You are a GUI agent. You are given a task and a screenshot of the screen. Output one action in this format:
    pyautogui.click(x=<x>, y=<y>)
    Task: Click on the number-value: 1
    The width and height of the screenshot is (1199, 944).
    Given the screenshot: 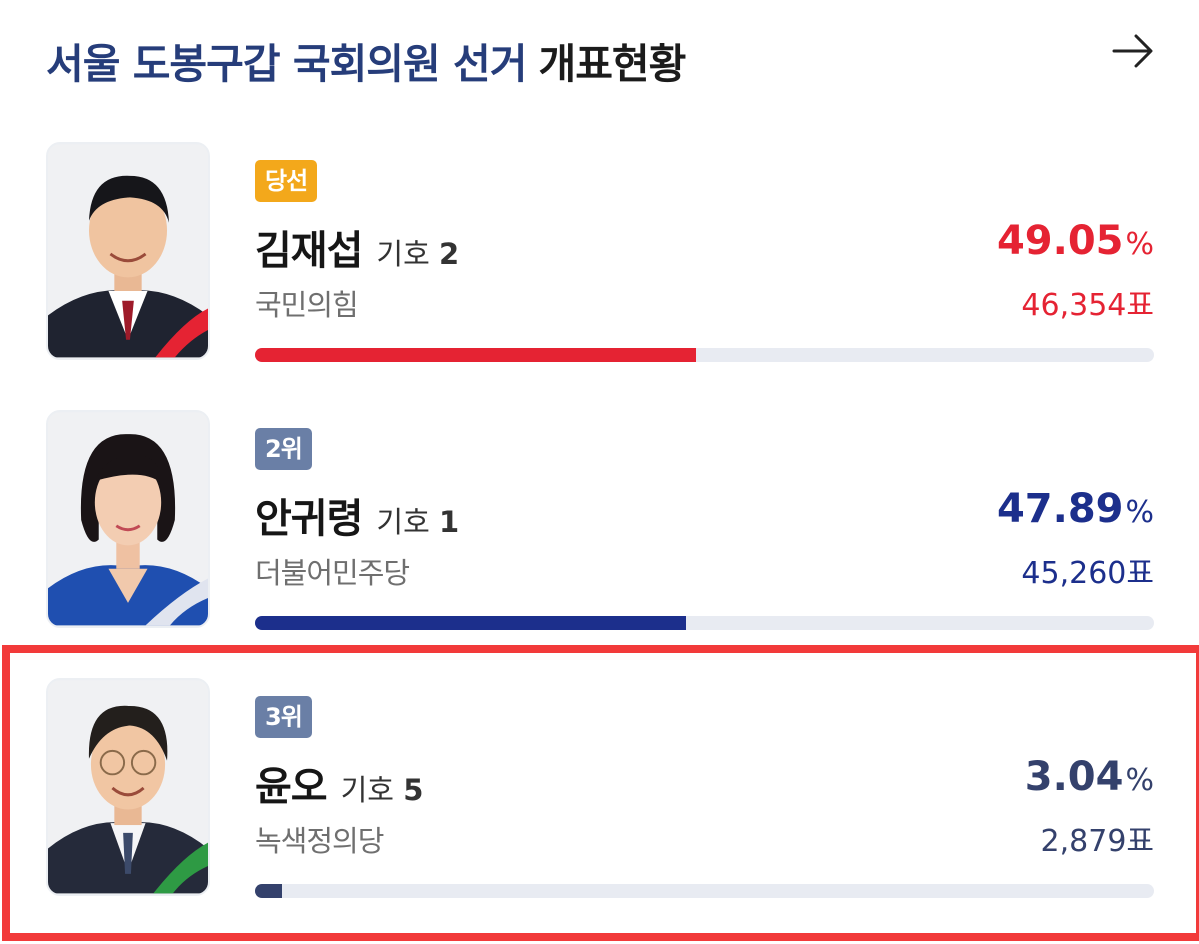 What is the action you would take?
    pyautogui.click(x=449, y=522)
    